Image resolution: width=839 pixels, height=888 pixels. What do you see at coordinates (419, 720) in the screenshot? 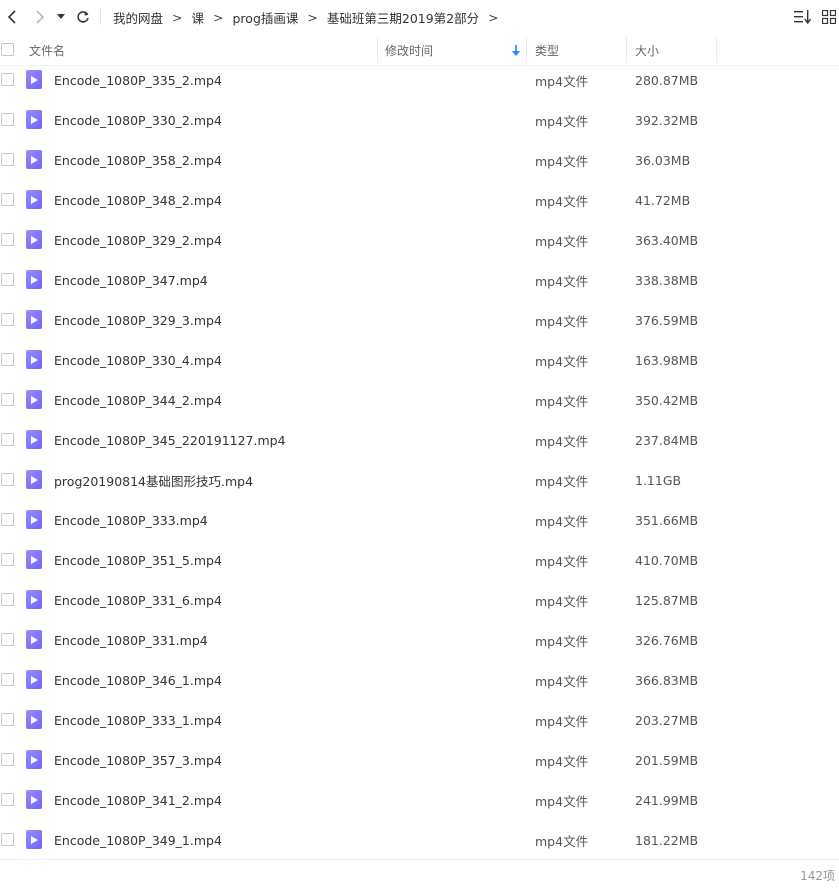
I see `file-row: Encode_1080P_333_1.mp4 mp4文件 203.27MB` at bounding box center [419, 720].